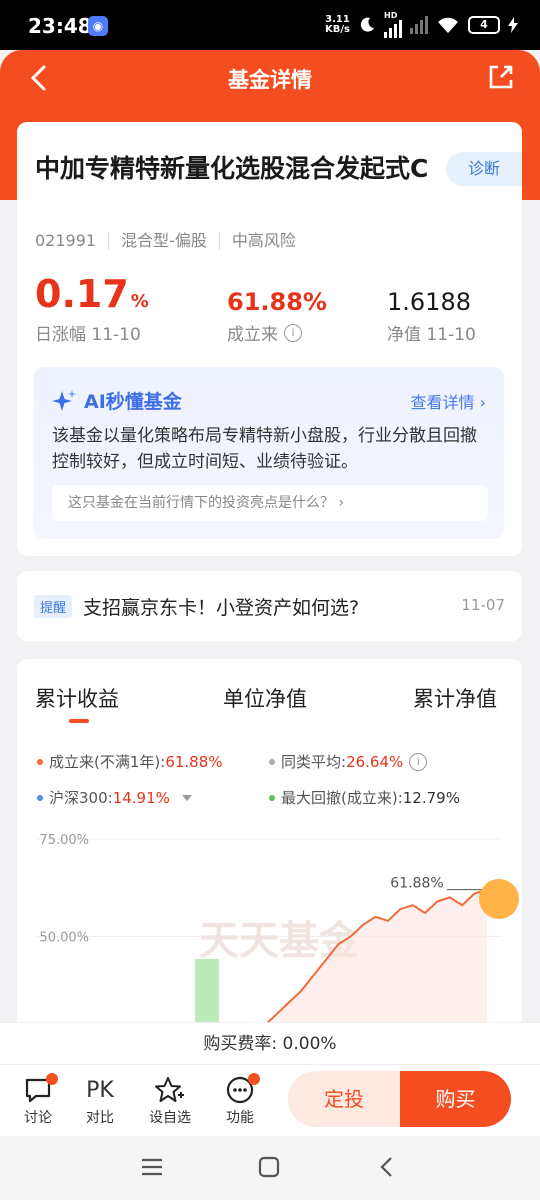 This screenshot has width=540, height=1200. I want to click on chevron-down-icon, so click(186, 797).